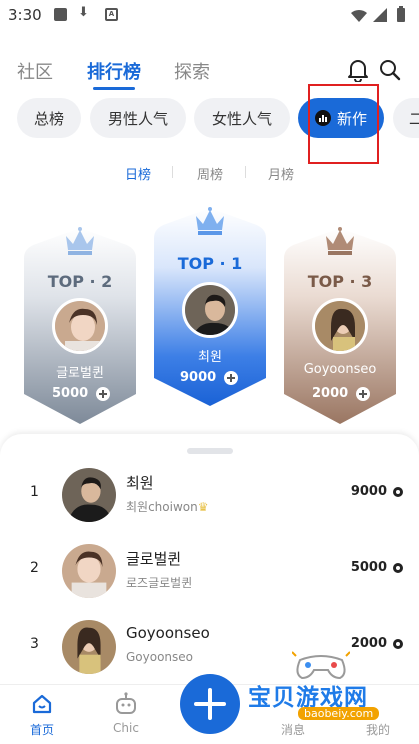 This screenshot has width=419, height=744. What do you see at coordinates (154, 559) in the screenshot?
I see `user-name: 글로벌퀸` at bounding box center [154, 559].